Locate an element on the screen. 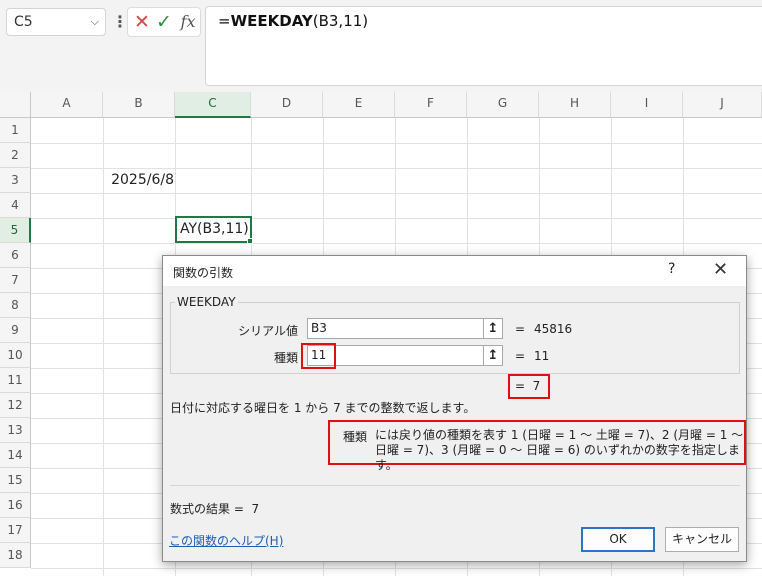  fill-handle is located at coordinates (250, 241).